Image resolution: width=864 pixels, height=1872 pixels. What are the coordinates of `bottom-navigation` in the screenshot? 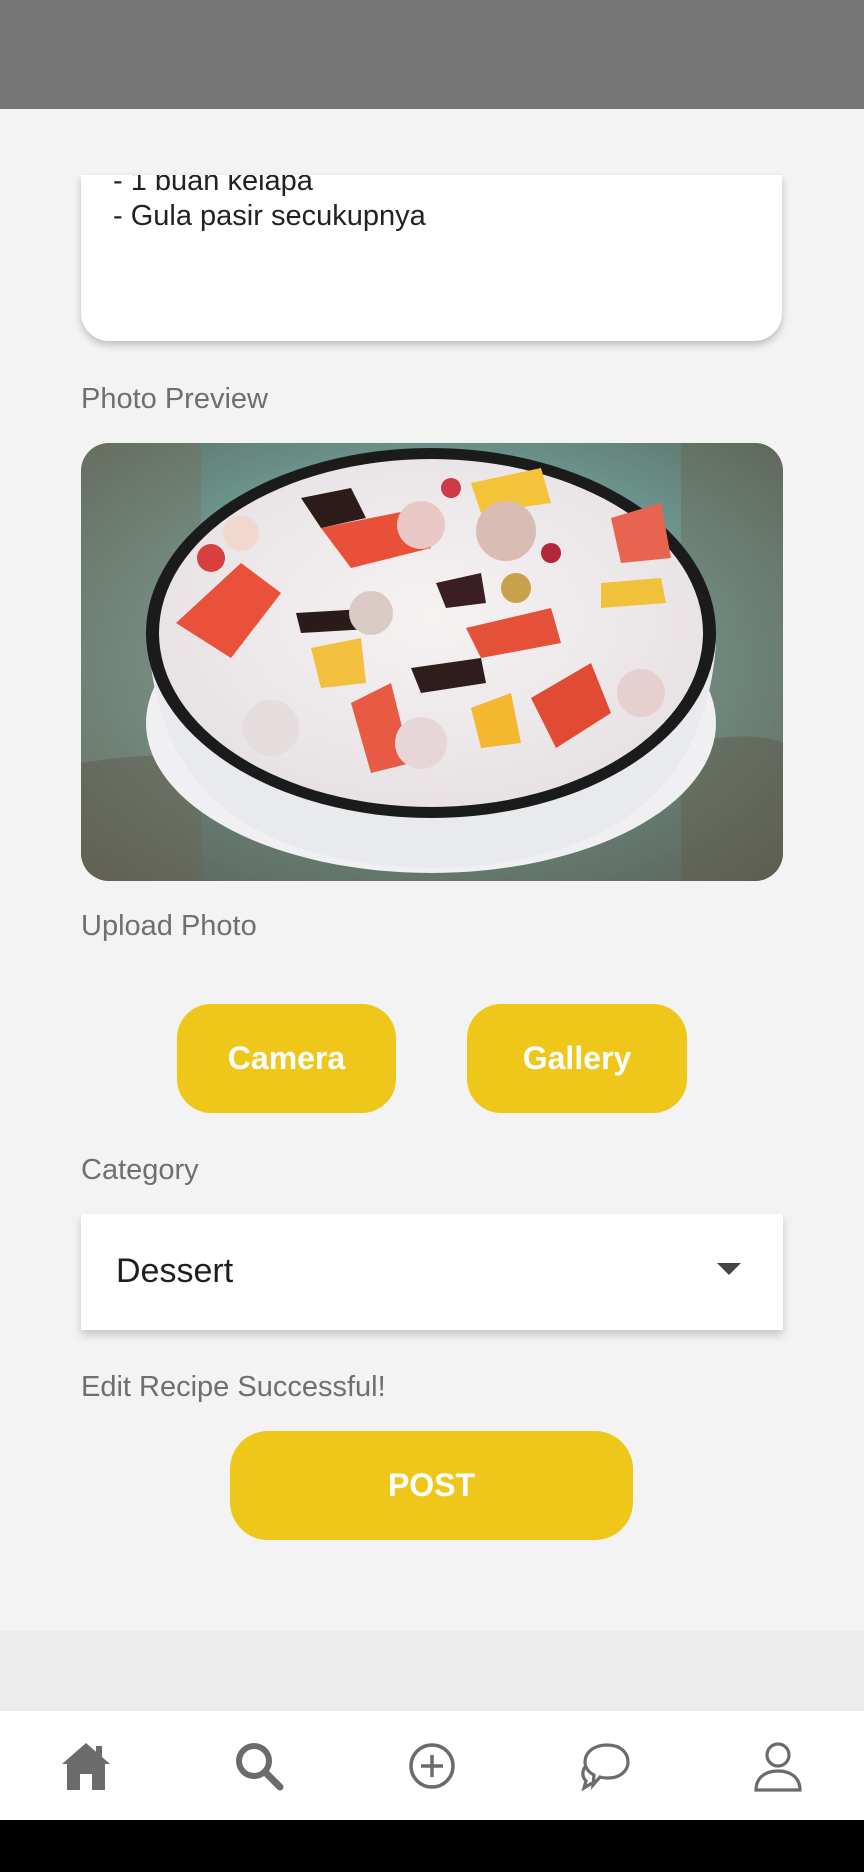 It's located at (432, 1765).